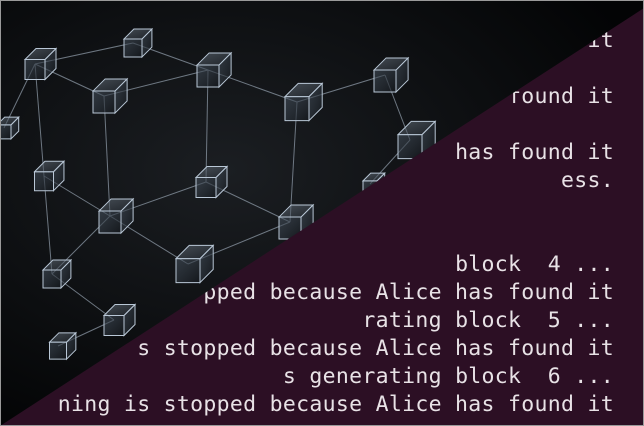 The height and width of the screenshot is (426, 644). What do you see at coordinates (587, 180) in the screenshot?
I see `terminal-line: ess.` at bounding box center [587, 180].